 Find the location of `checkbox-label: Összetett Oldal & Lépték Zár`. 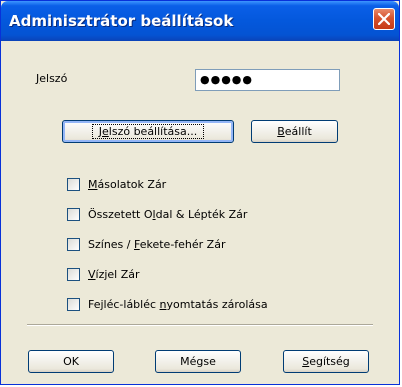

checkbox-label: Összetett Oldal & Lépték Zár is located at coordinates (168, 214).